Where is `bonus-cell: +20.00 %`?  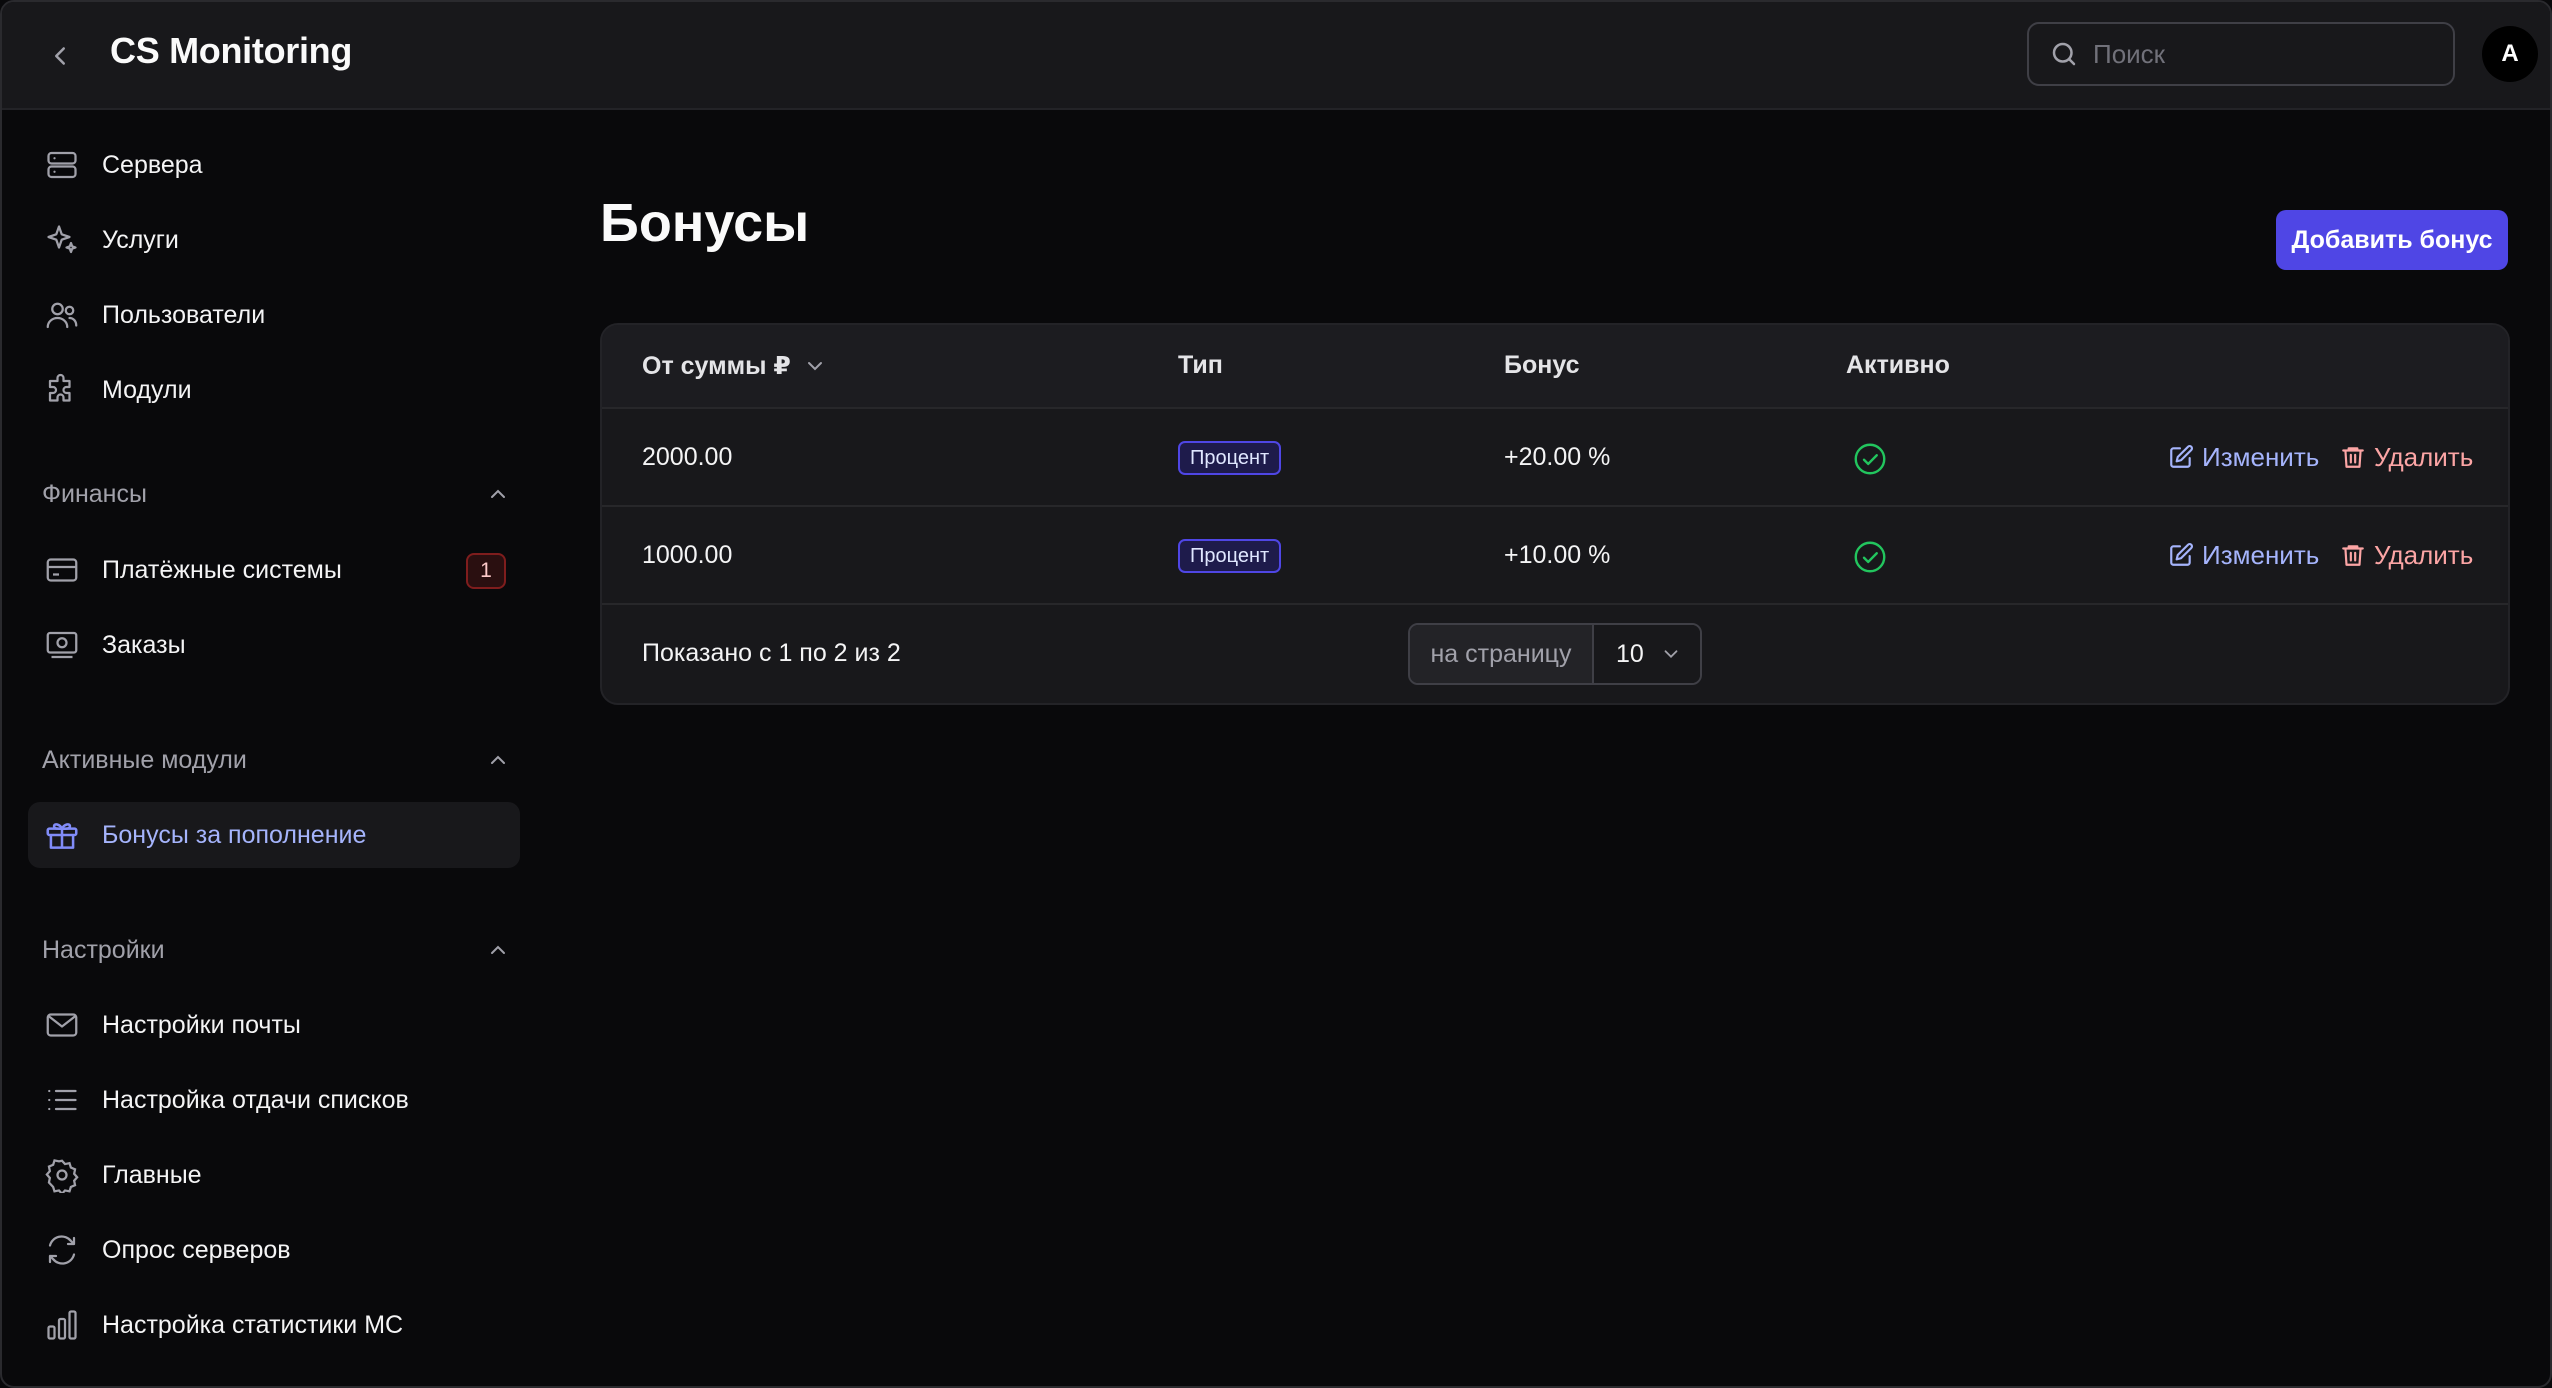 bonus-cell: +20.00 % is located at coordinates (1557, 457).